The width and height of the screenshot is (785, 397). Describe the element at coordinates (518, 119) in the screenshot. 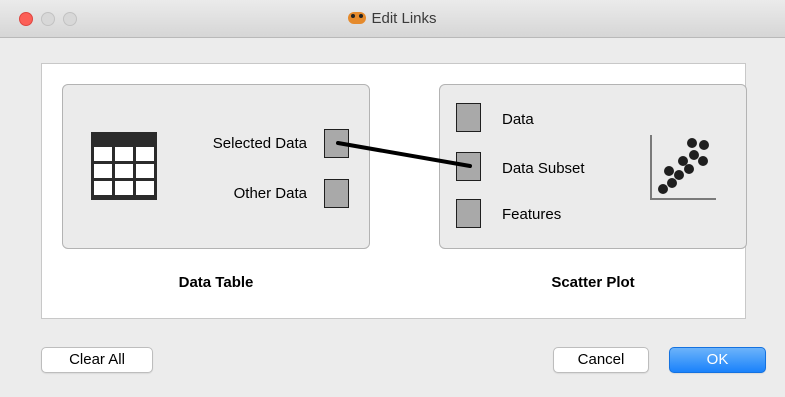

I see `data-label: Data` at that location.